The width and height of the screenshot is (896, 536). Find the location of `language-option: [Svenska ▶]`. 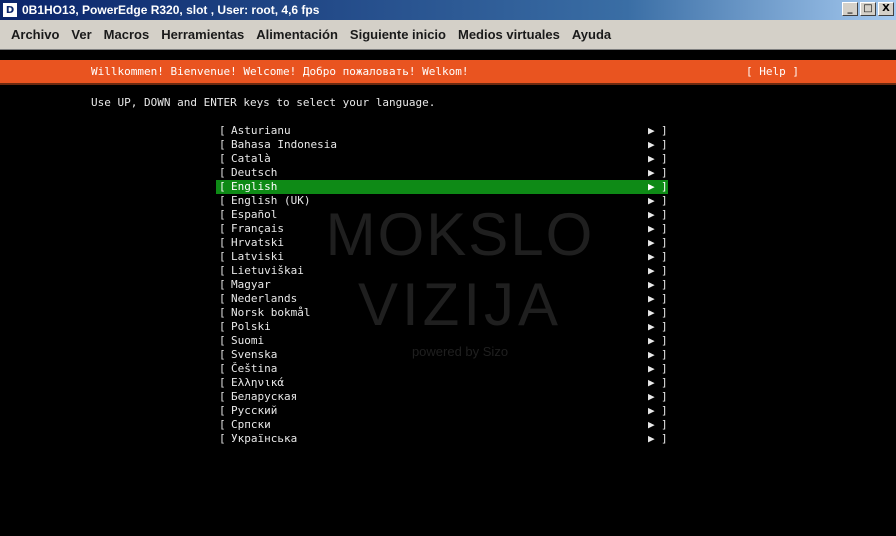

language-option: [Svenska ▶] is located at coordinates (442, 355).